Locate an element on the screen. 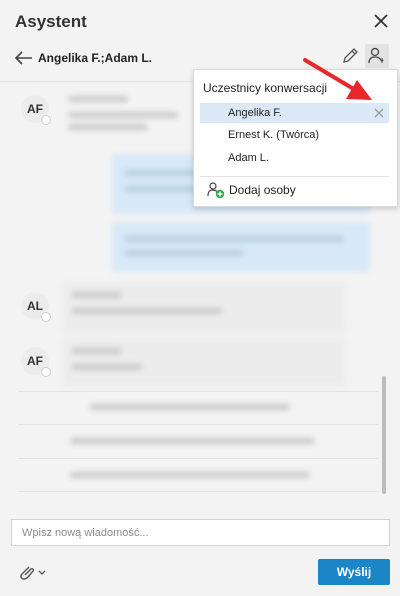 This screenshot has height=596, width=400. pencil-icon is located at coordinates (350, 56).